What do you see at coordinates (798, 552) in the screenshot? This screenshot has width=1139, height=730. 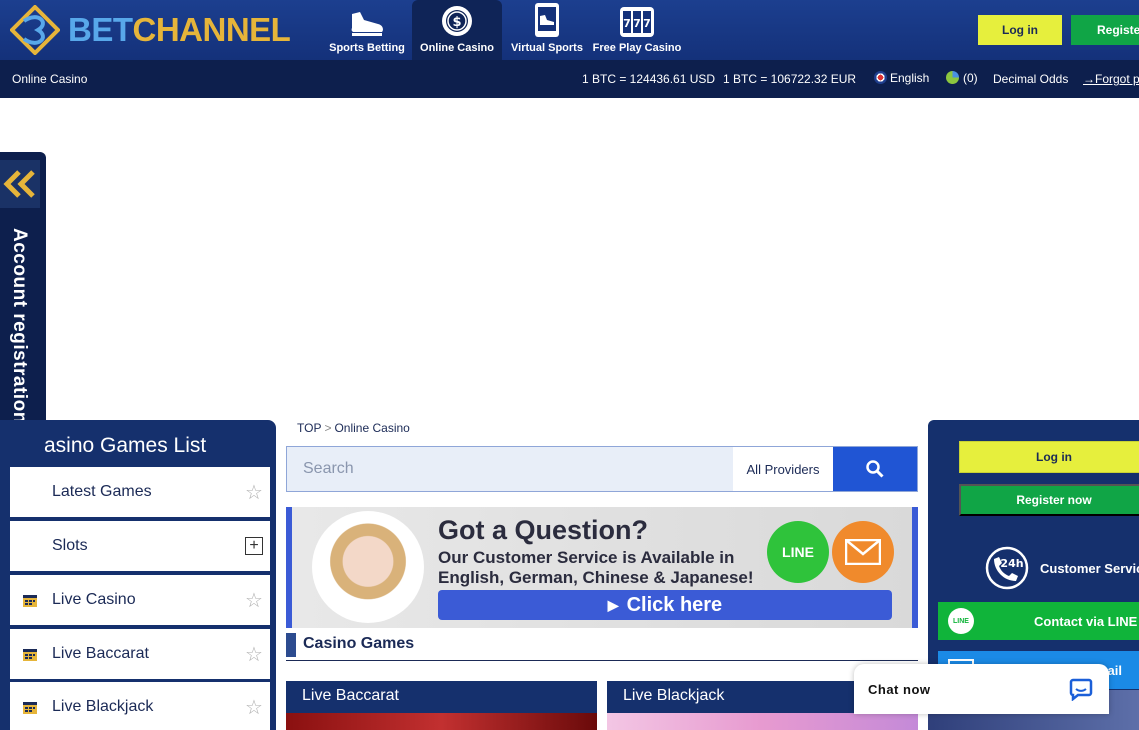 I see `line-badge-icon: LINE` at bounding box center [798, 552].